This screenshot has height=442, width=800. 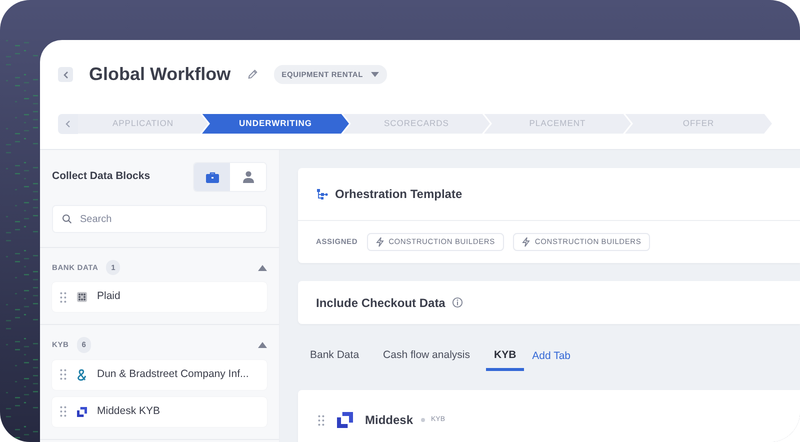 What do you see at coordinates (381, 303) in the screenshot?
I see `card-title: Include Checkout Data` at bounding box center [381, 303].